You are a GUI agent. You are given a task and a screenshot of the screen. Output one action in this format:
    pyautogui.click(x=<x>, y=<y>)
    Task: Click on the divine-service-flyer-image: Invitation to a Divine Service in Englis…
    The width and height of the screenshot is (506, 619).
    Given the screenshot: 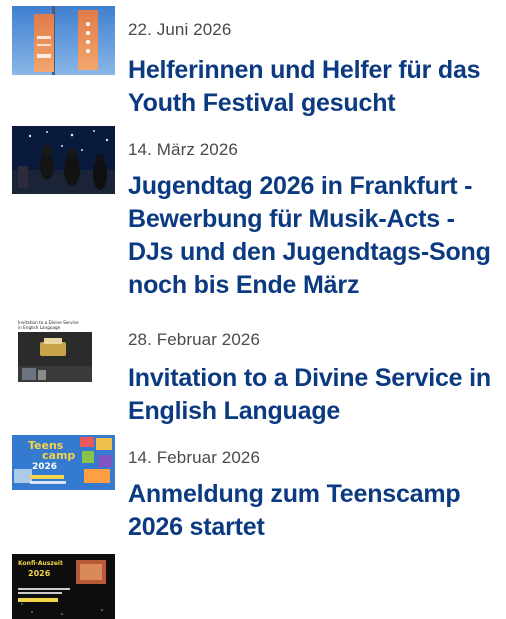 What is the action you would take?
    pyautogui.click(x=56, y=351)
    